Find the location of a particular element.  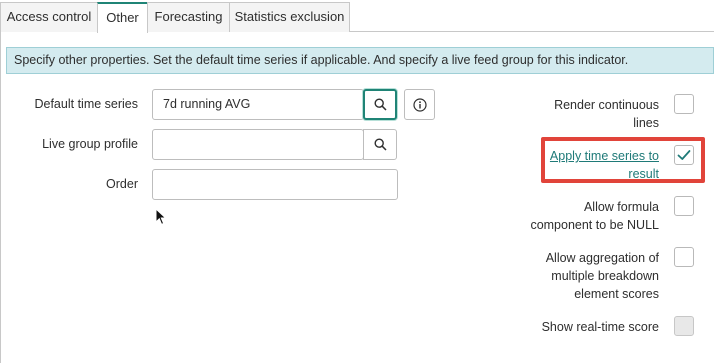

allow-formula-null-label: Allow formula component to be NULL is located at coordinates (579, 216).